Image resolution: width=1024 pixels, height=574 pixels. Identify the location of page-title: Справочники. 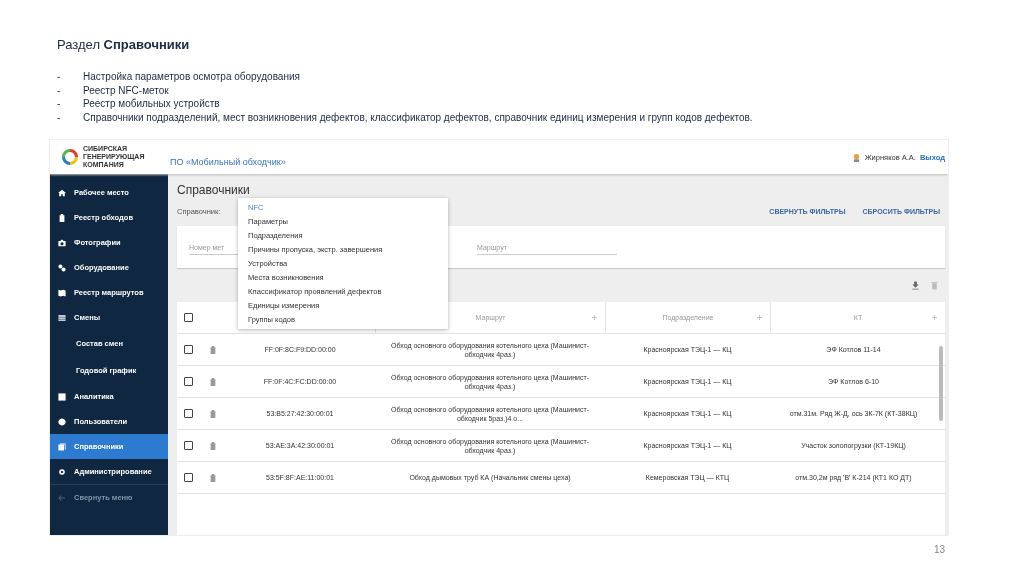
(214, 190).